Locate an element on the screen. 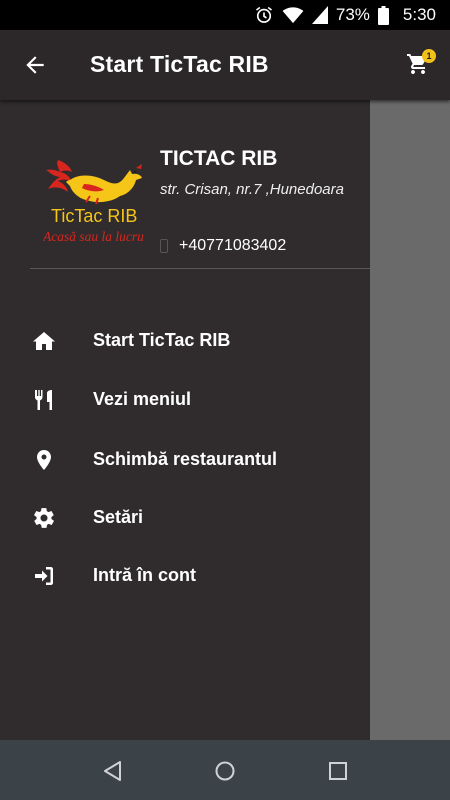  phone-icon is located at coordinates (164, 246).